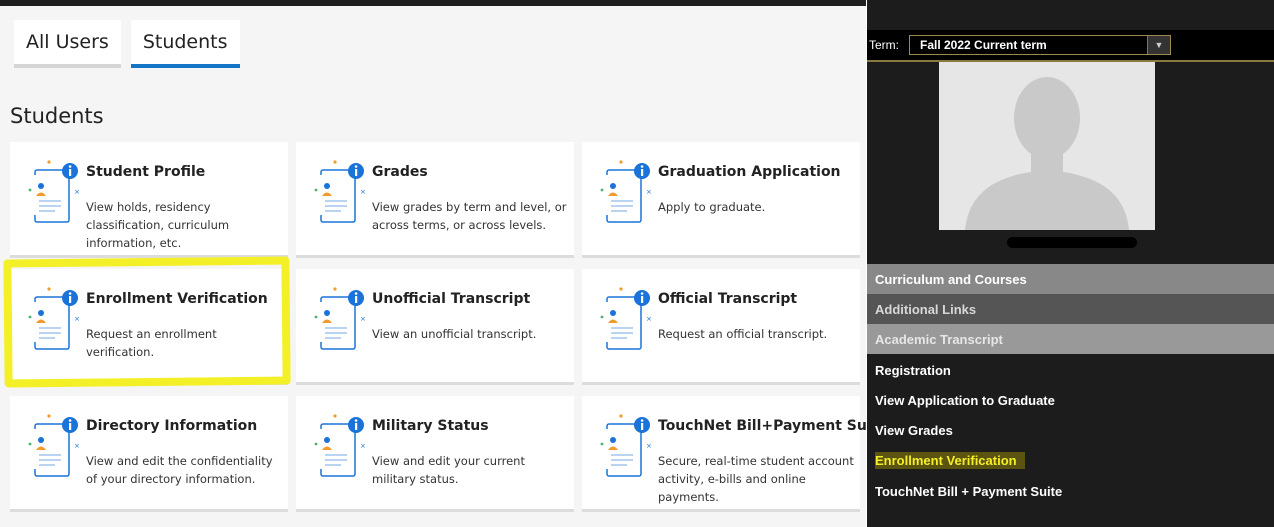 The height and width of the screenshot is (527, 1274). What do you see at coordinates (773, 426) in the screenshot?
I see `card-title: TouchNet Bill+Payment Suite` at bounding box center [773, 426].